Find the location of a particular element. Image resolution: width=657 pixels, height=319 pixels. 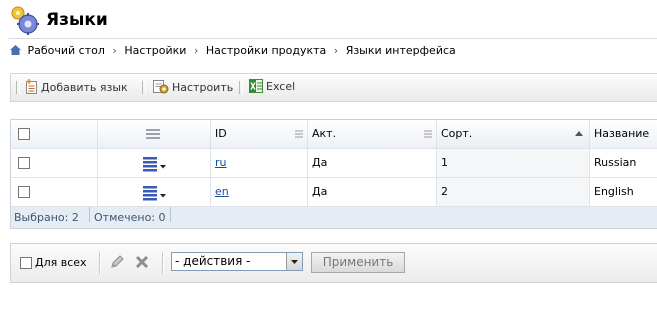

table-row: ru Да 1 Russian is located at coordinates (334, 163).